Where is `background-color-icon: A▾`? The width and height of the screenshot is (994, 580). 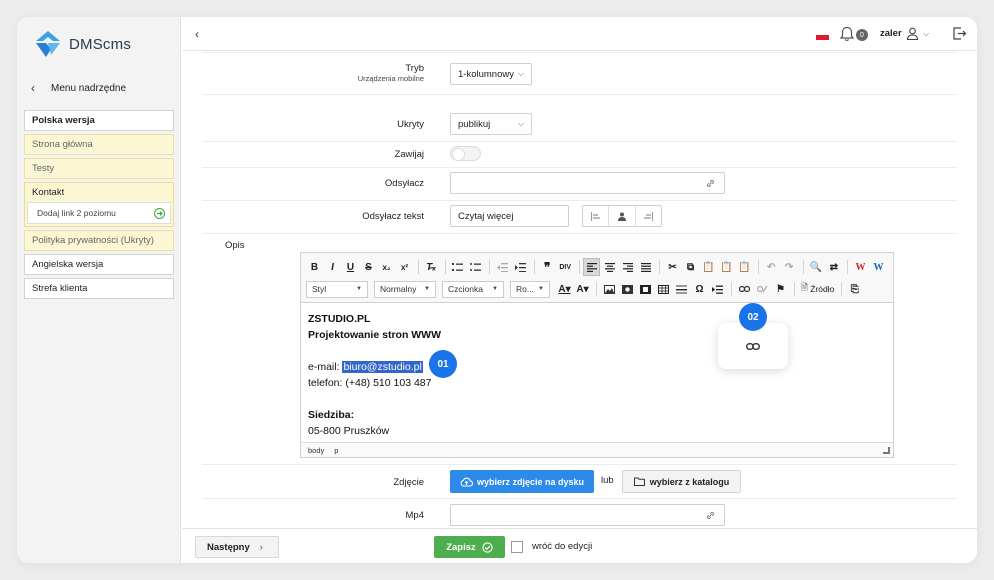
background-color-icon: A▾ is located at coordinates (582, 289).